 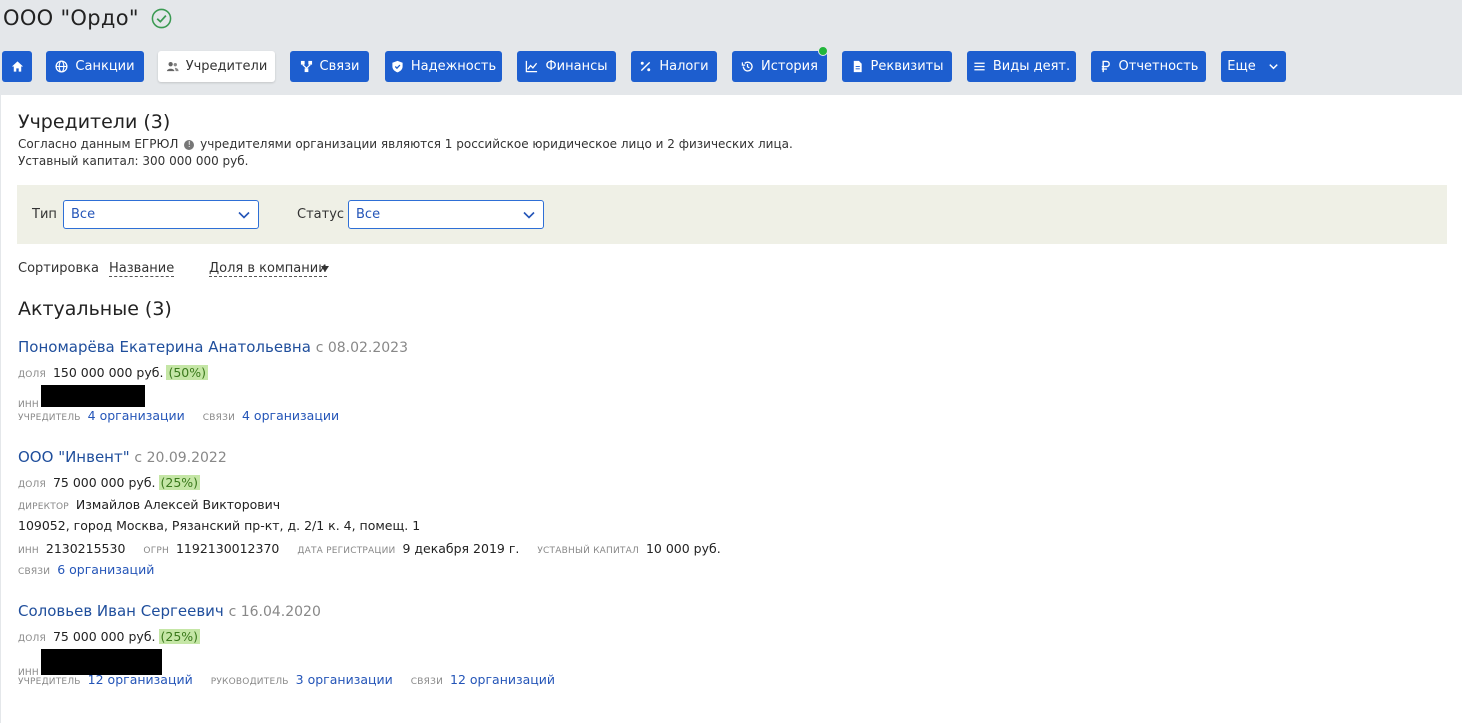 I want to click on ogrn-value: 1192130012370, so click(x=227, y=548).